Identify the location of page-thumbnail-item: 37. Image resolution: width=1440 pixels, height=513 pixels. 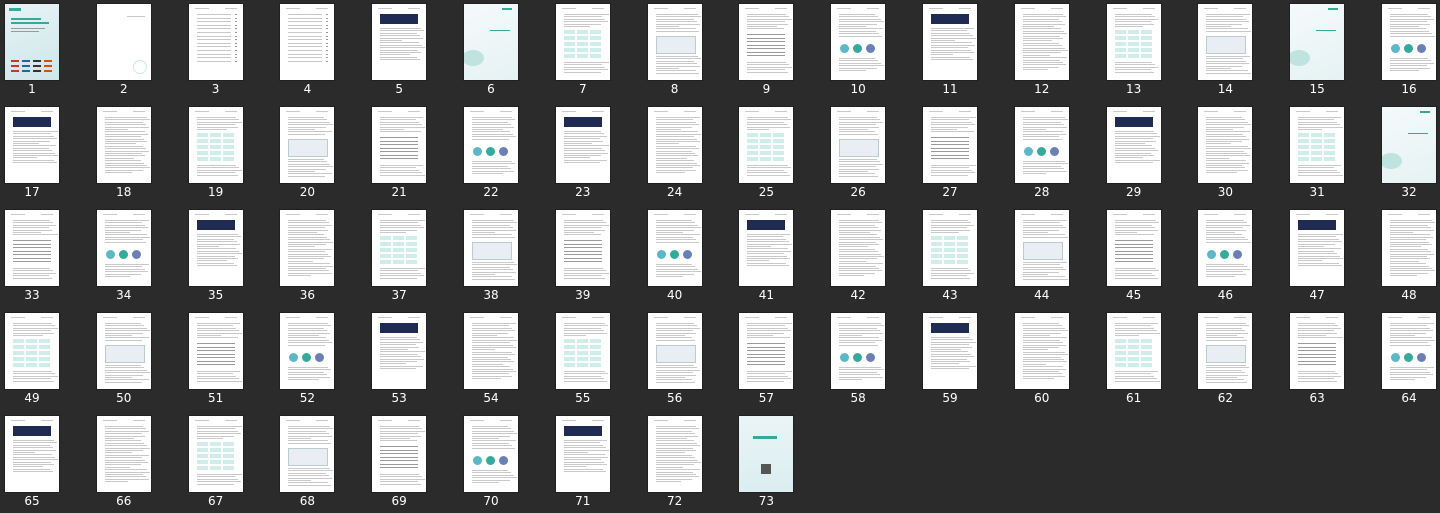
(399, 258).